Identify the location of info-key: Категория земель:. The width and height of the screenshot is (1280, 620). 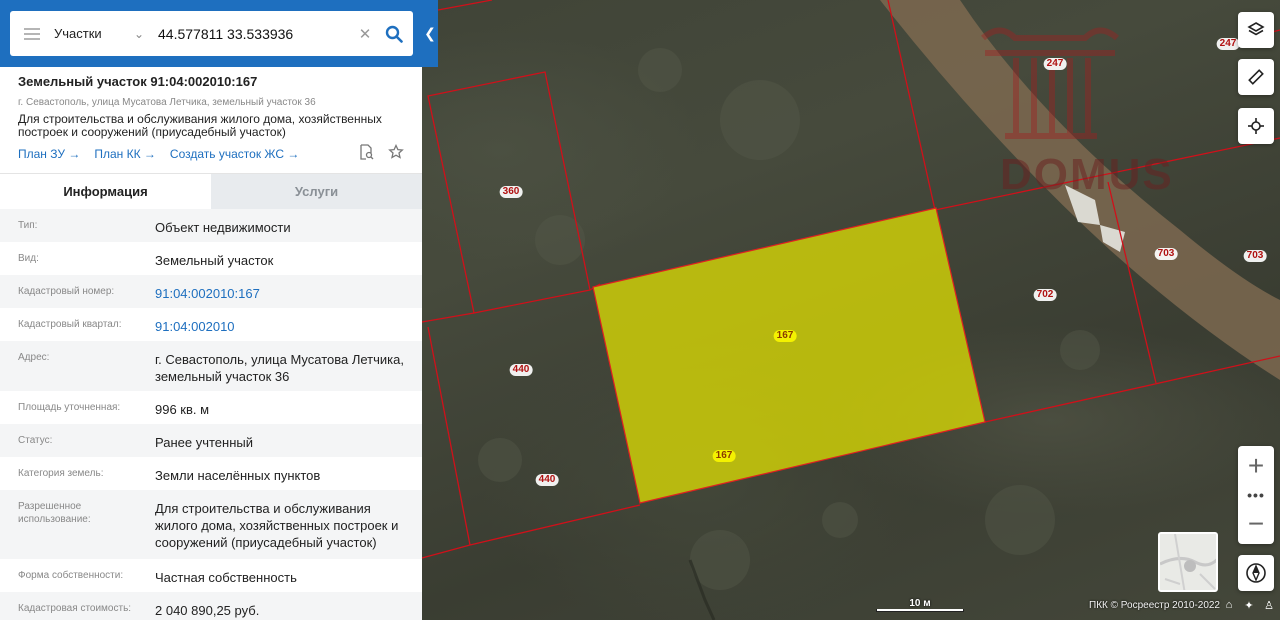
(61, 473).